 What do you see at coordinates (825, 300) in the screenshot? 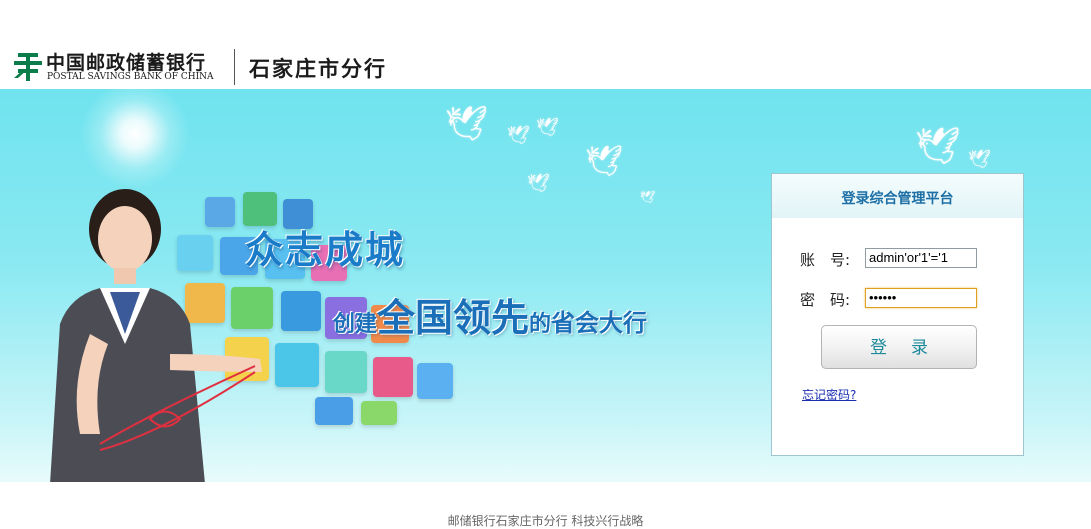
I see `password-label: 密 码:` at bounding box center [825, 300].